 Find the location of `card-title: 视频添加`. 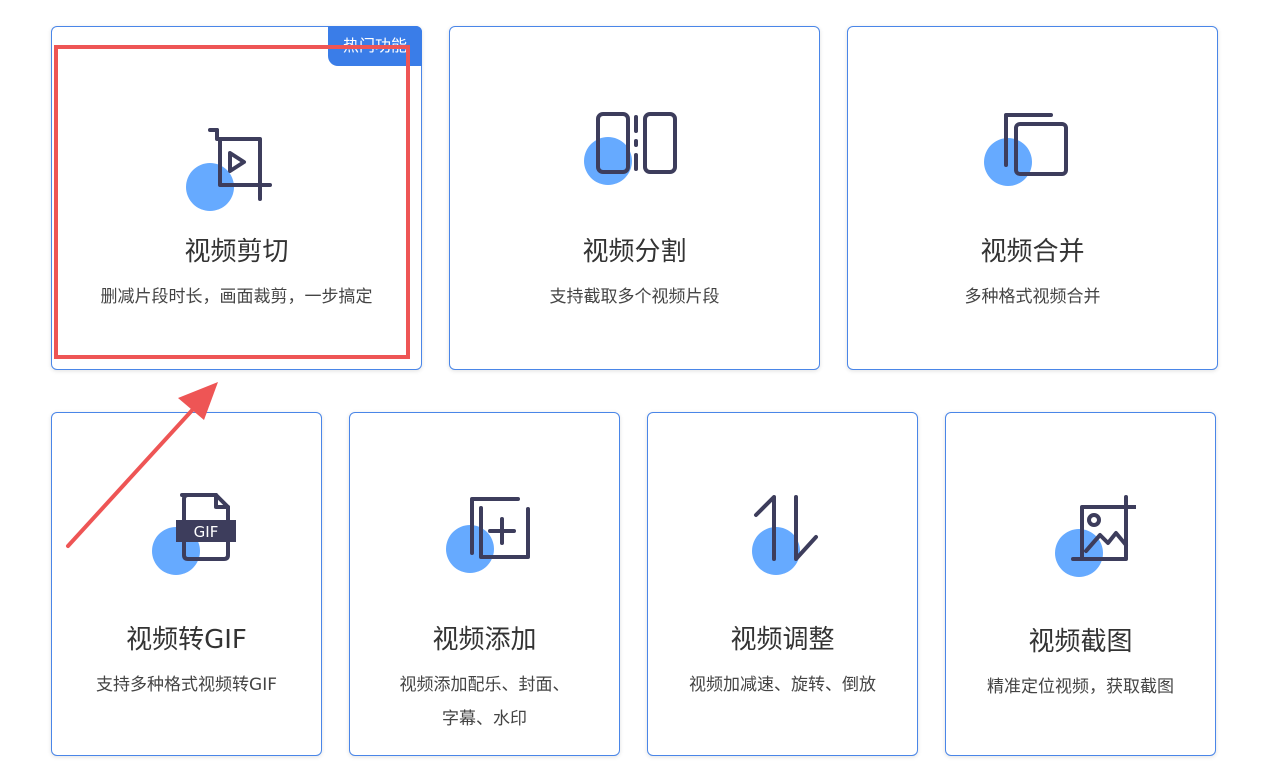

card-title: 视频添加 is located at coordinates (484, 640).